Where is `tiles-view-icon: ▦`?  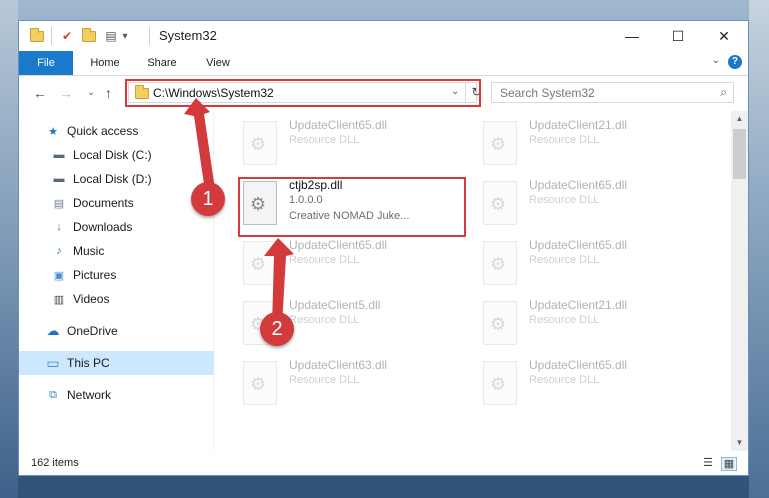 tiles-view-icon: ▦ is located at coordinates (729, 464).